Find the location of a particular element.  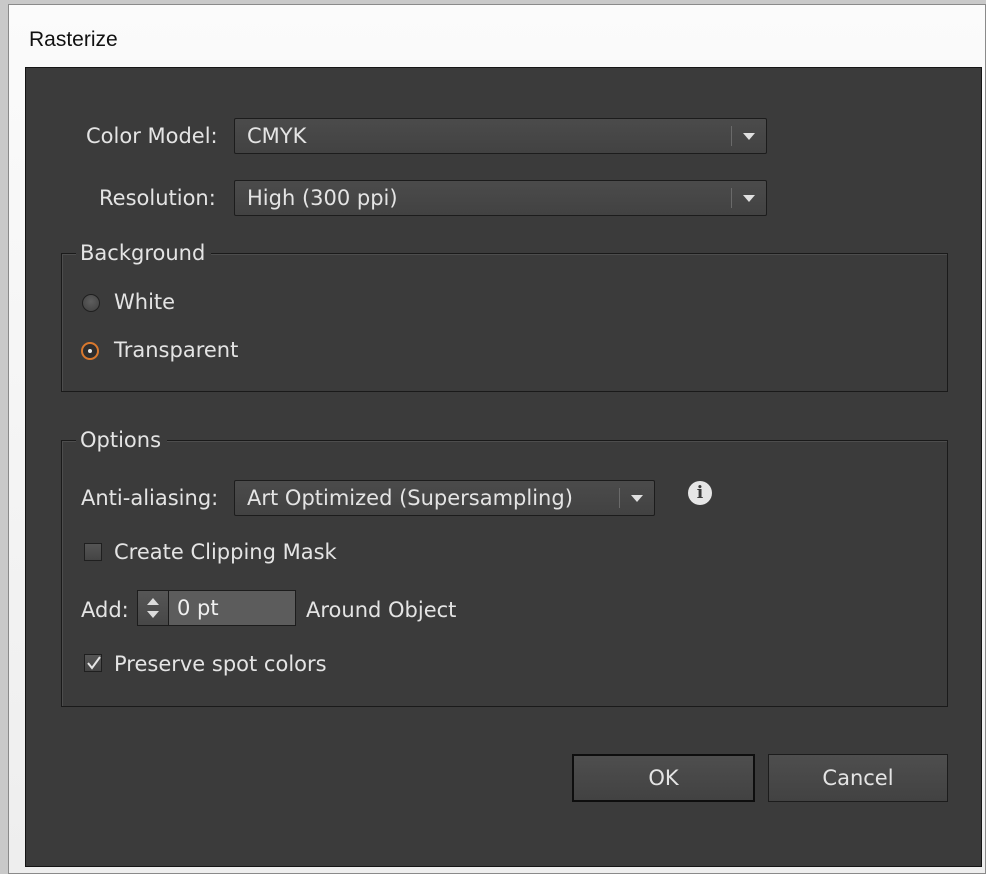

resolution-select: High (300 ppi) is located at coordinates (500, 198).